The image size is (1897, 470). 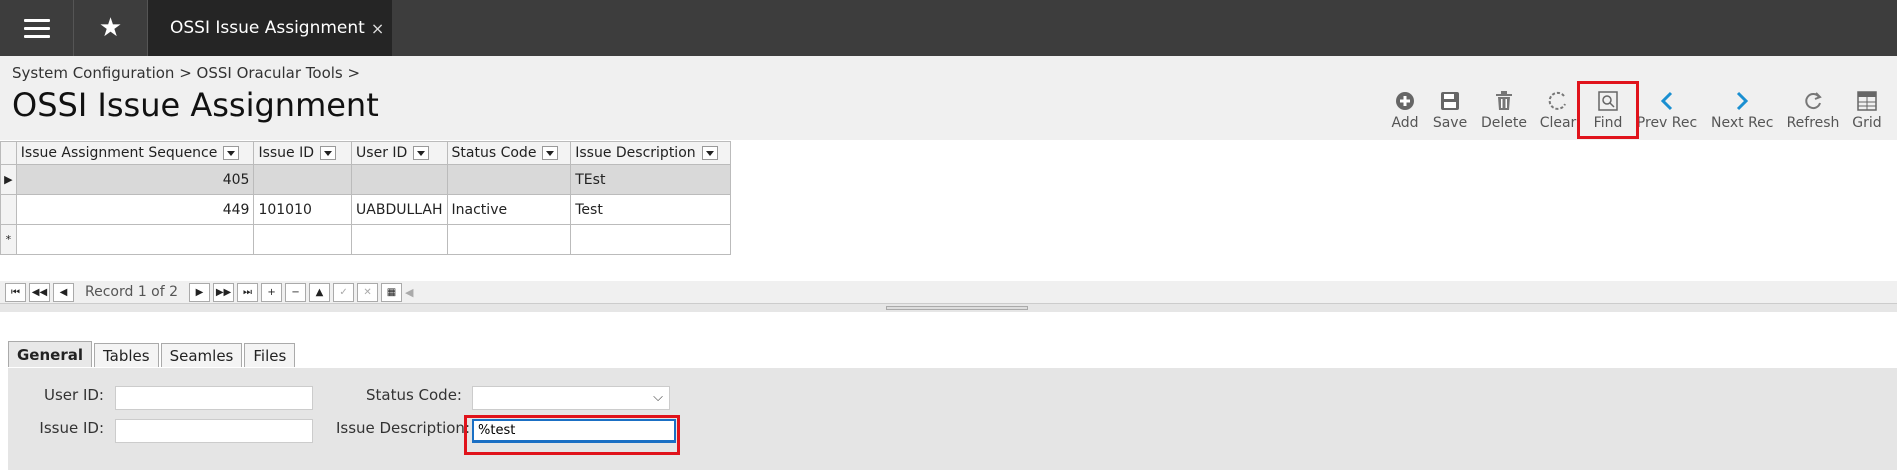 What do you see at coordinates (8, 179) in the screenshot?
I see `current-row-arrow-icon: ▶` at bounding box center [8, 179].